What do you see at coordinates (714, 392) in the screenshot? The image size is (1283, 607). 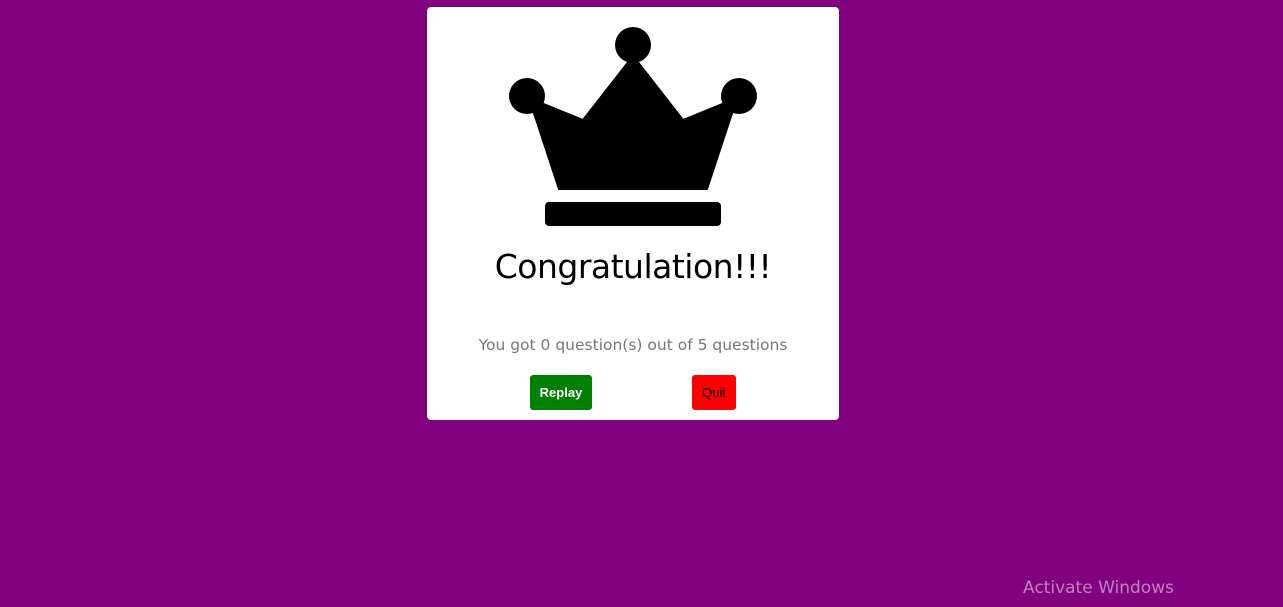 I see `quit-button: Quit` at bounding box center [714, 392].